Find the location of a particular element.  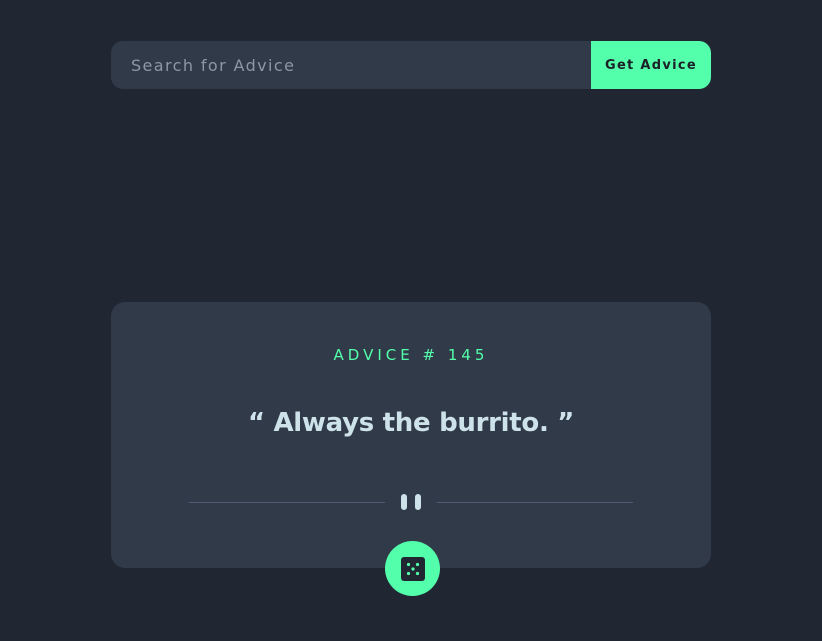

advice-quote: “ Always the burrito. ” is located at coordinates (411, 423).